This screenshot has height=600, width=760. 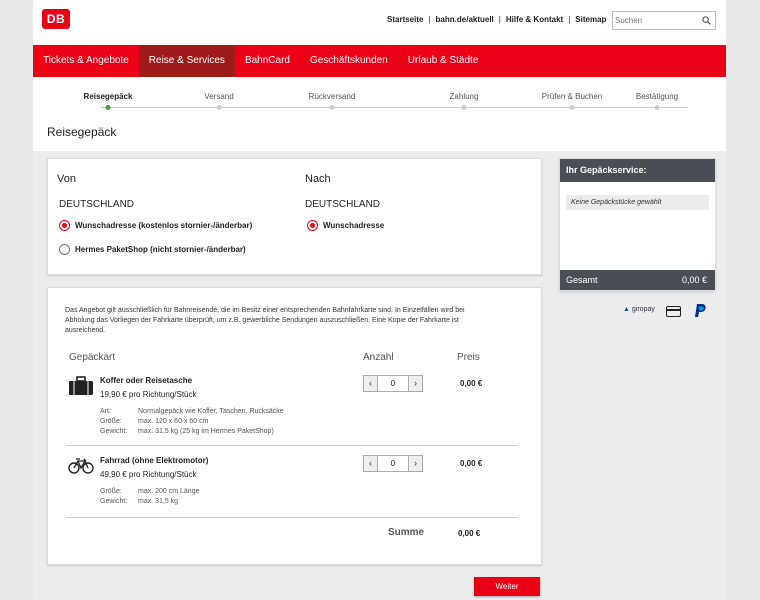 What do you see at coordinates (56, 19) in the screenshot?
I see `db-logo: DB` at bounding box center [56, 19].